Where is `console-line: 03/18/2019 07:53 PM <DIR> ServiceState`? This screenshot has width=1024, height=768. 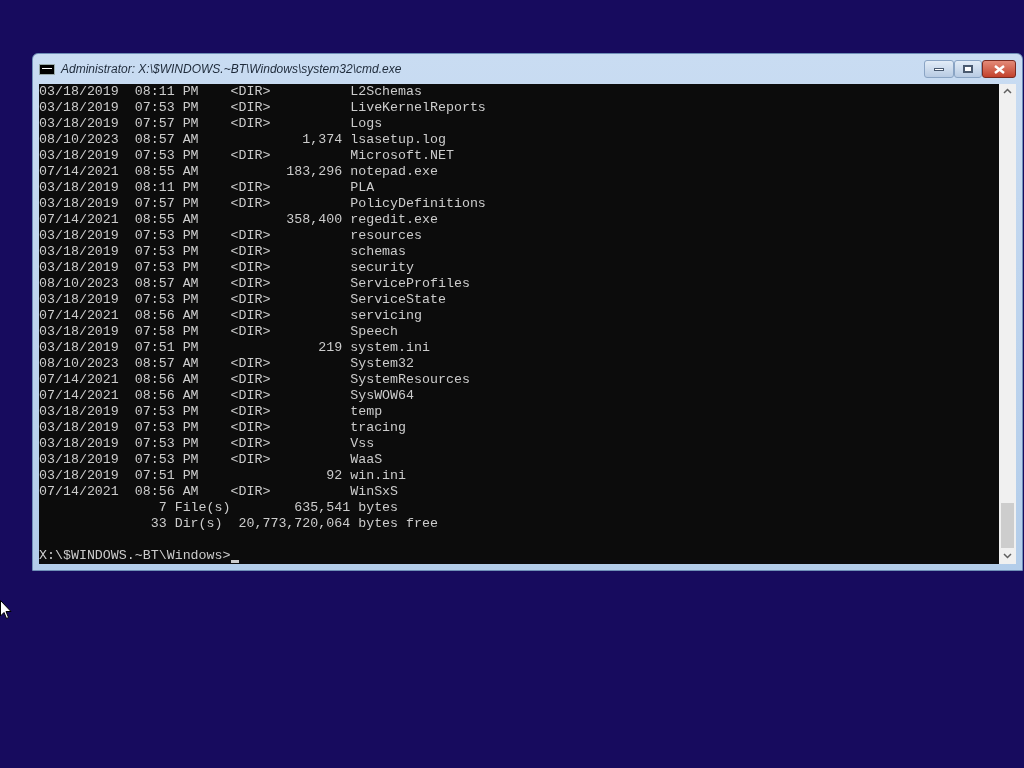 console-line: 03/18/2019 07:53 PM <DIR> ServiceState is located at coordinates (242, 300).